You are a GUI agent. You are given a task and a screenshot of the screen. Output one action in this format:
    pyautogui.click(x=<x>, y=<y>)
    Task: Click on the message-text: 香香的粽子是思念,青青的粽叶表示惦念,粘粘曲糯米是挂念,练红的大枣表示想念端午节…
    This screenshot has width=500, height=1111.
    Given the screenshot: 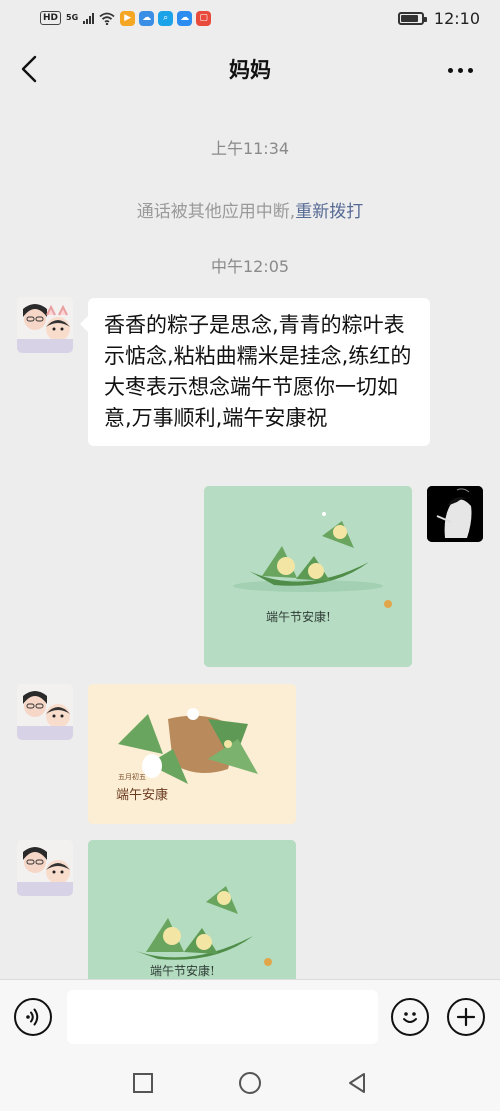 What is the action you would take?
    pyautogui.click(x=258, y=371)
    